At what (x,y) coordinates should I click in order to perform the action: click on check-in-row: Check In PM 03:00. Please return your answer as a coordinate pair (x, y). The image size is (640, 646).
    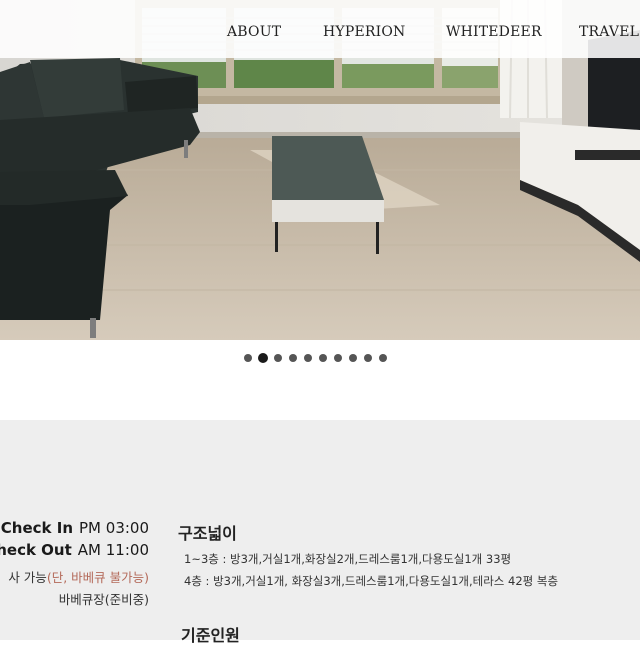
    Looking at the image, I should click on (74, 528).